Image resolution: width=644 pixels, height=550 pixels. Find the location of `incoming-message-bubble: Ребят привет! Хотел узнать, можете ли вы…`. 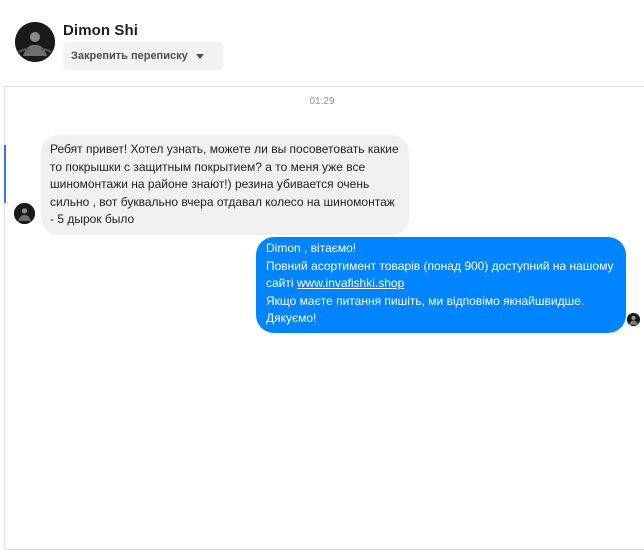

incoming-message-bubble: Ребят привет! Хотел узнать, можете ли вы… is located at coordinates (225, 185).